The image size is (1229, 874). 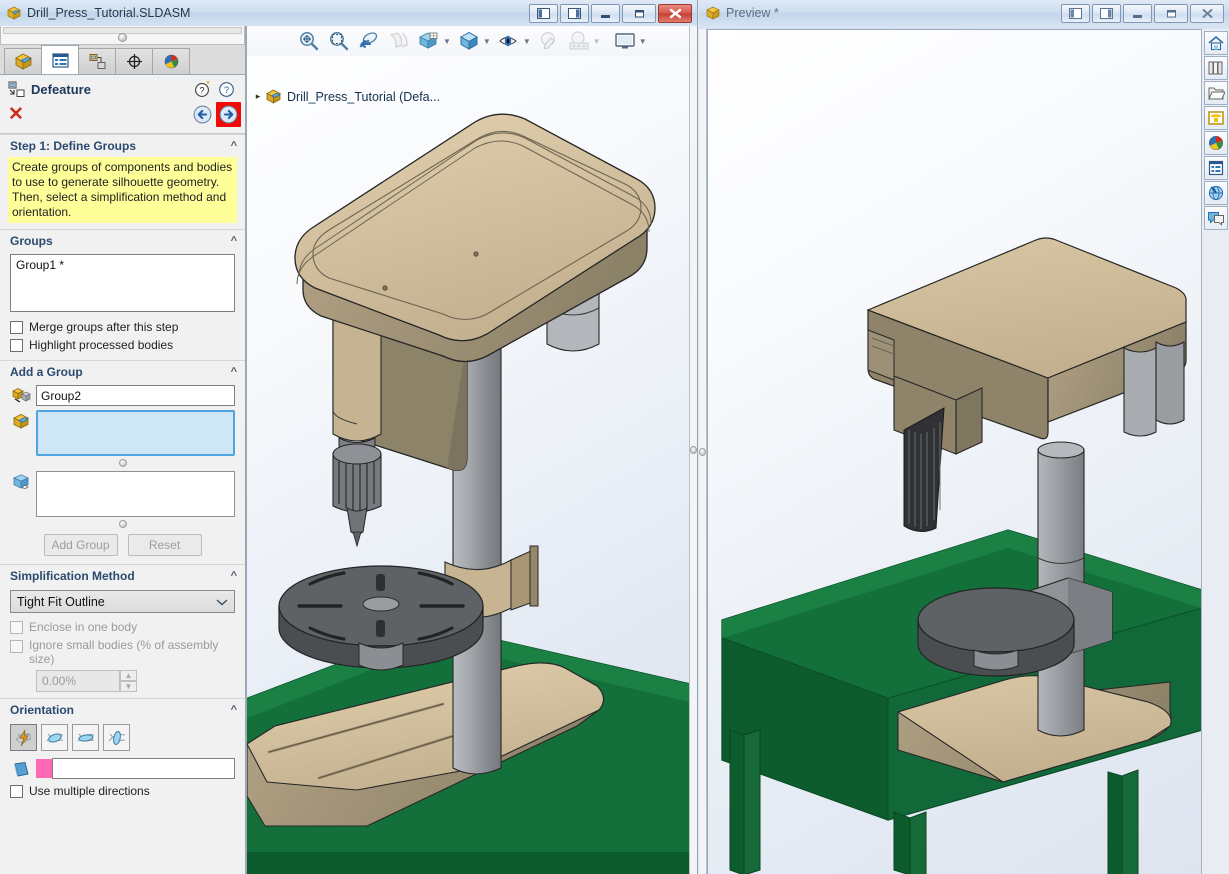 I want to click on solidworks-resources-icon, so click(x=1215, y=43).